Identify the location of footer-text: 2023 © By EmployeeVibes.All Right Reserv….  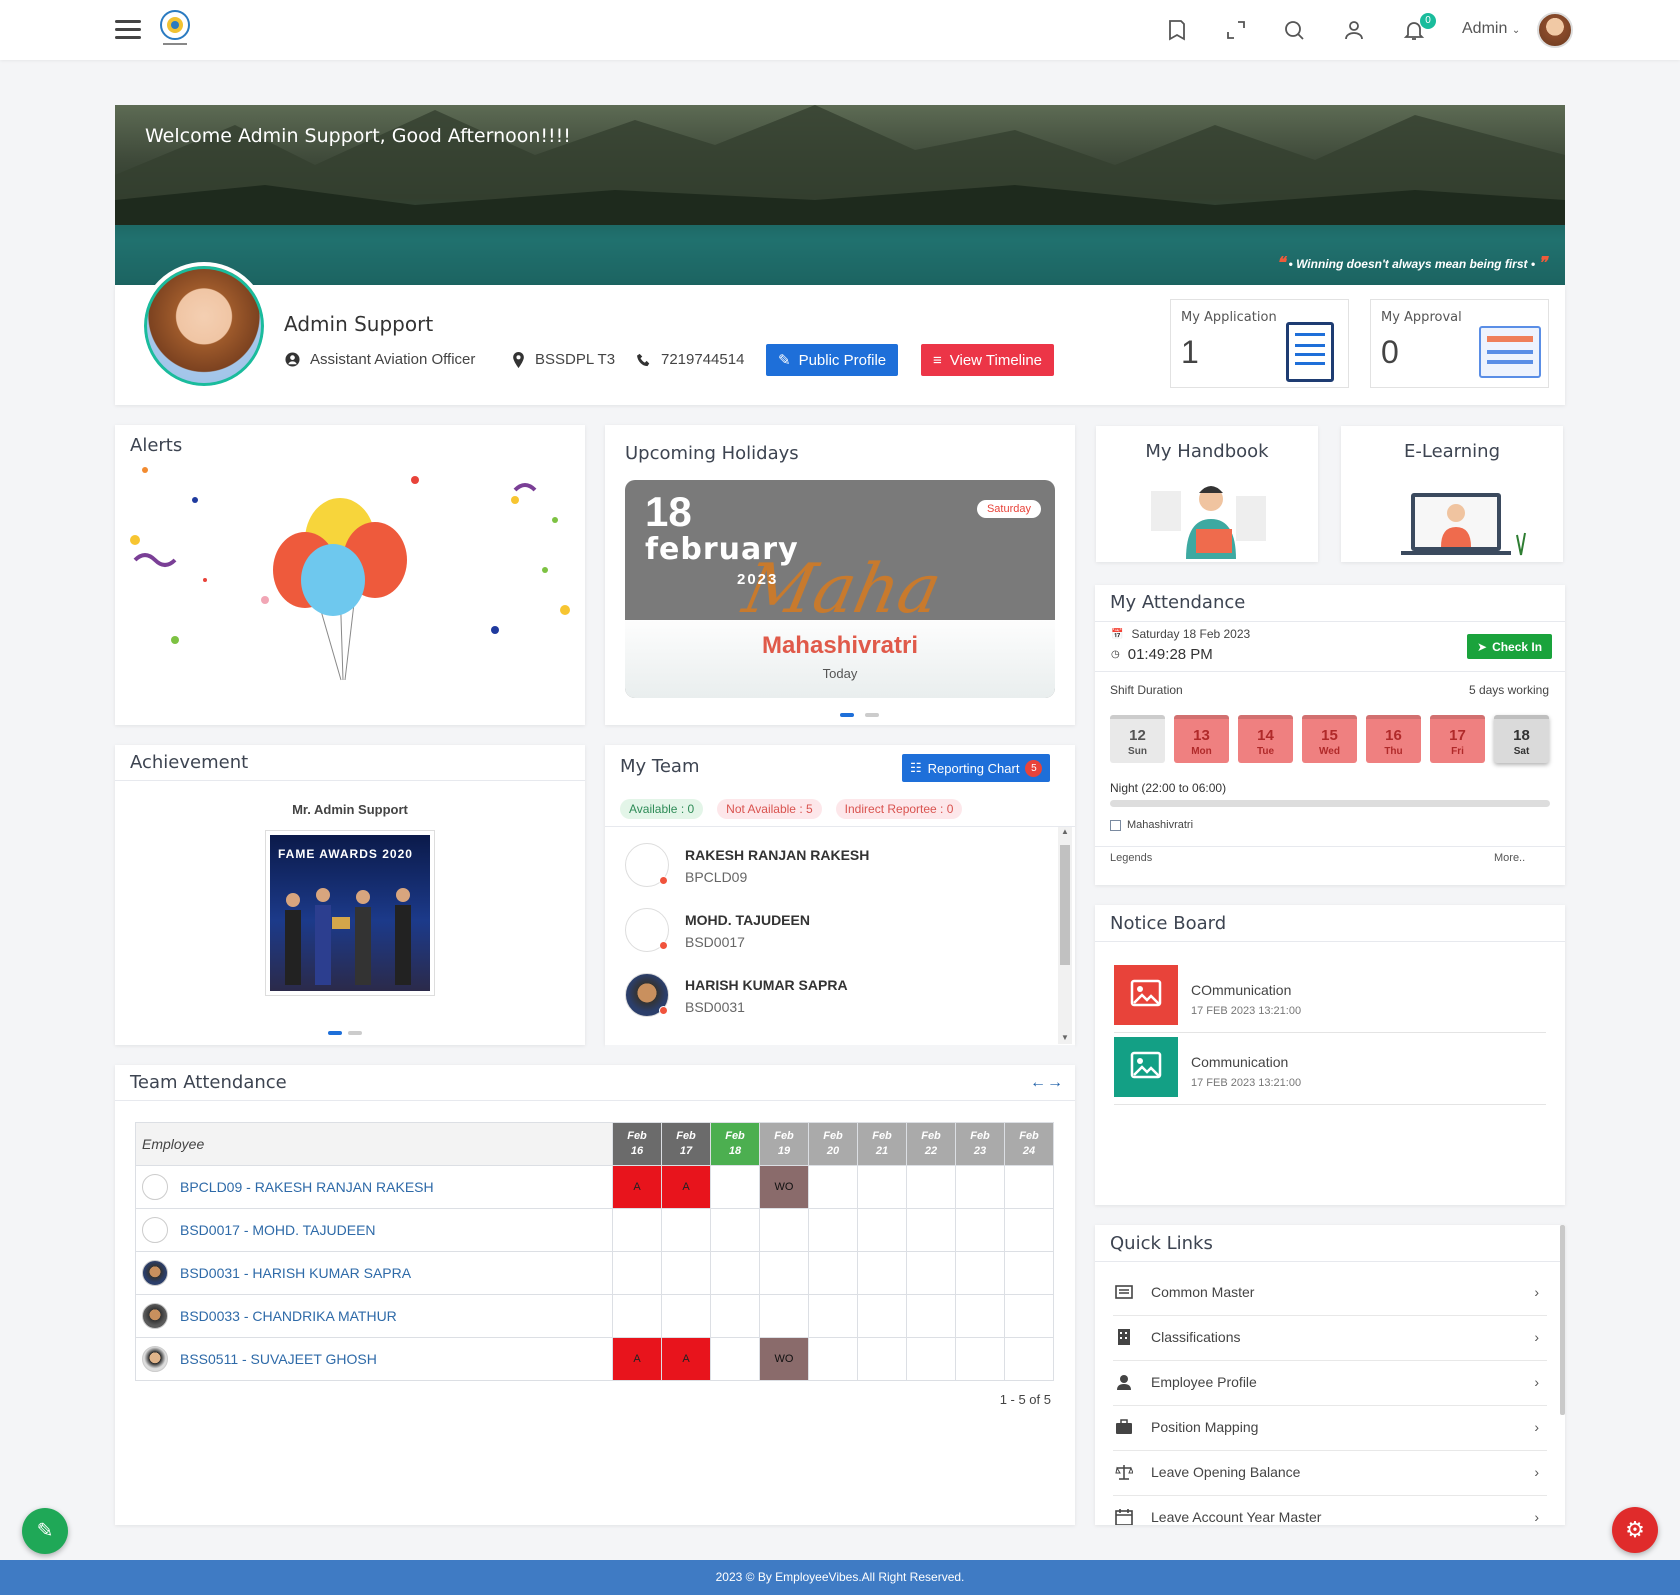
(840, 1577).